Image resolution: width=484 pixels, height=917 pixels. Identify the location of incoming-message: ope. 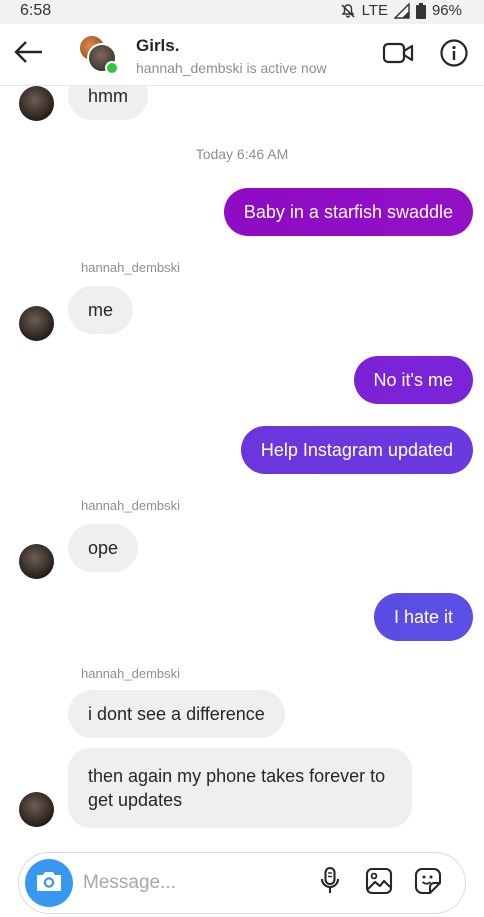
(103, 548).